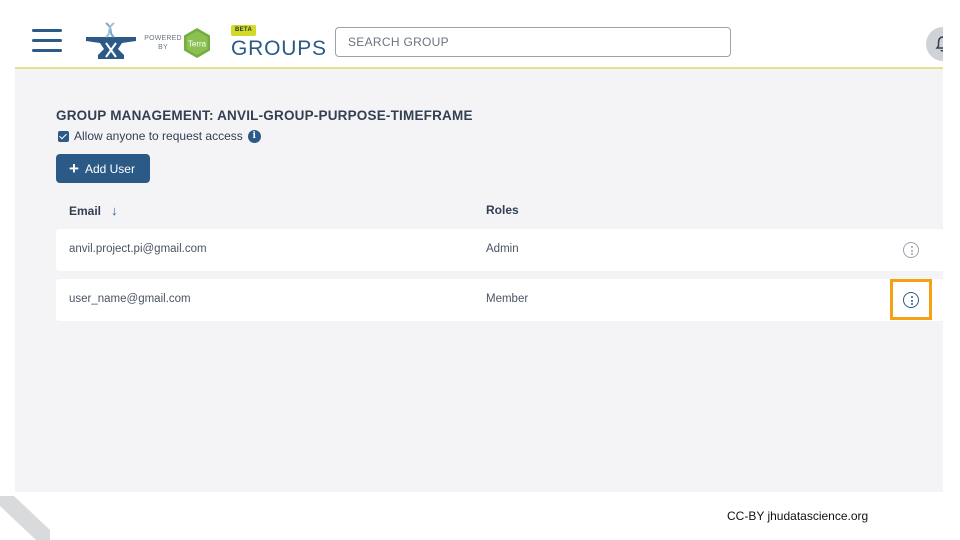  What do you see at coordinates (798, 516) in the screenshot?
I see `footer-credit: CC-BY jhudatascience.org` at bounding box center [798, 516].